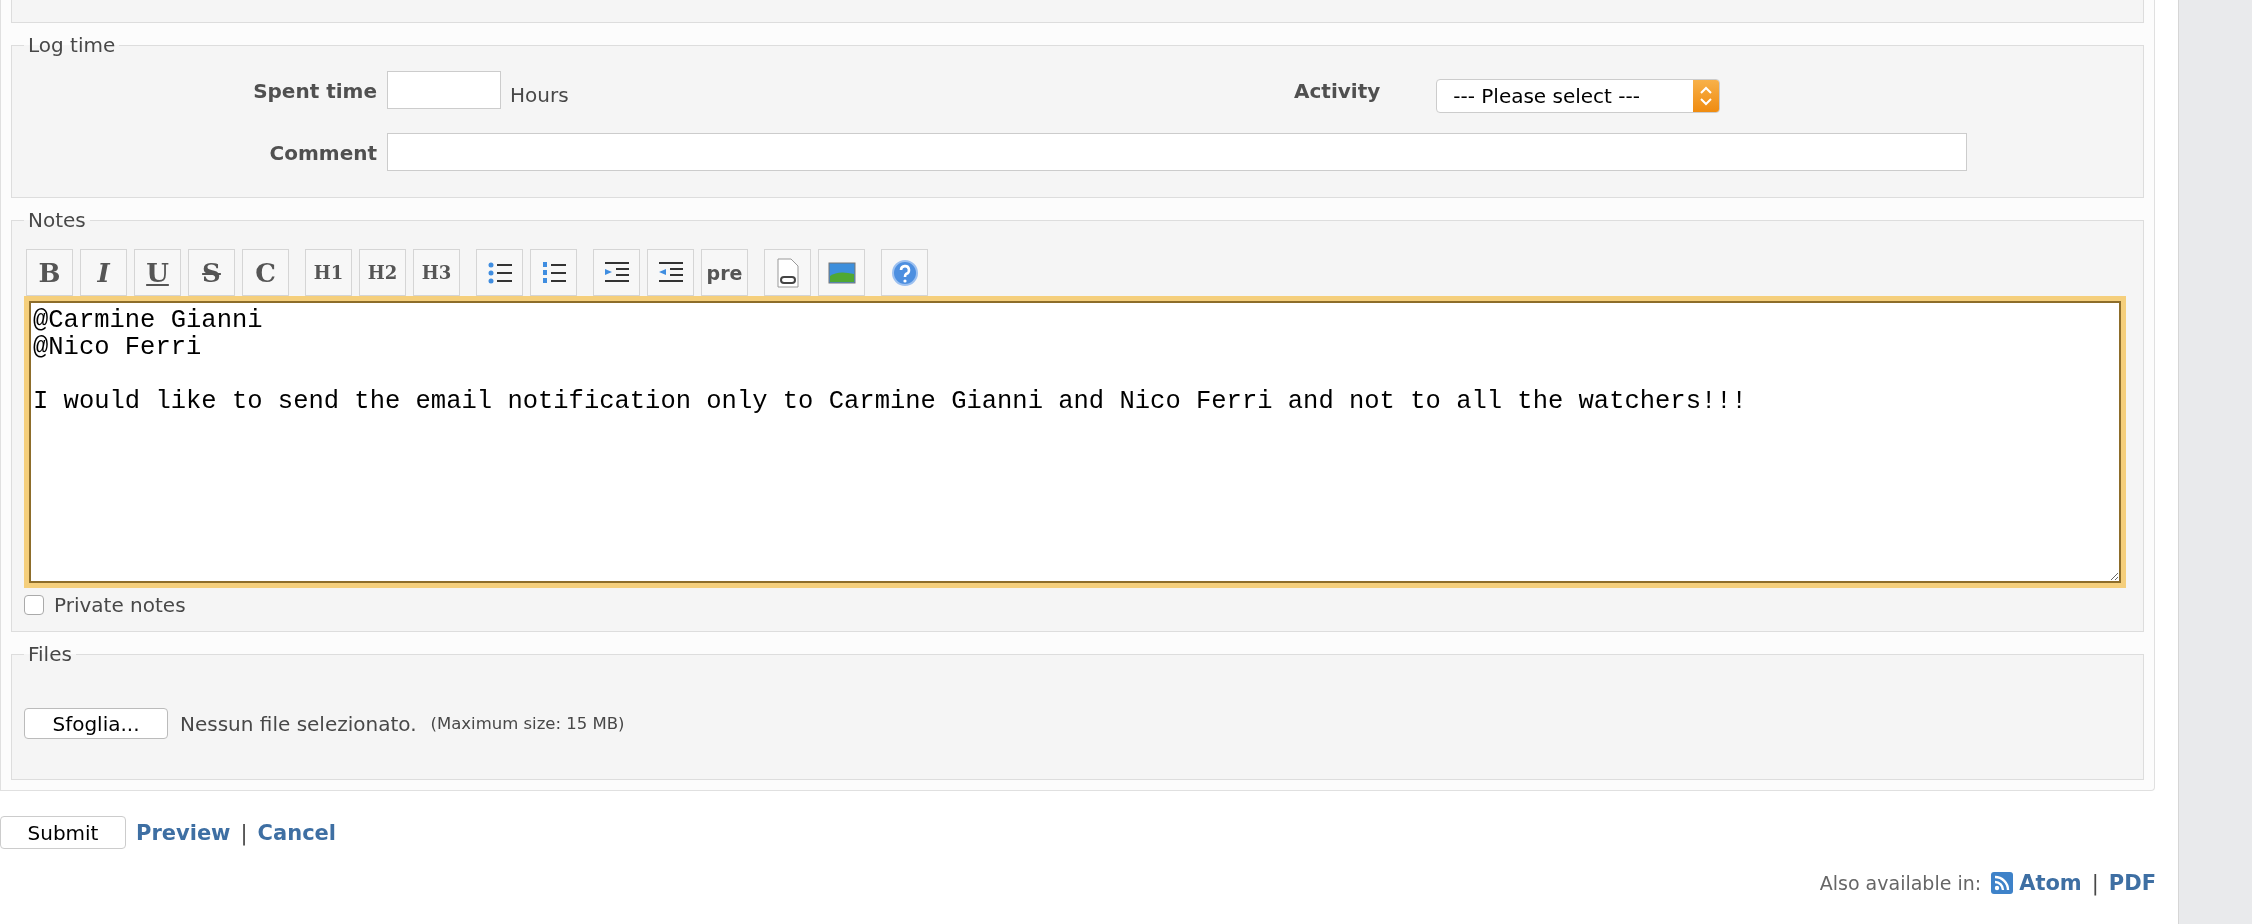 The image size is (2252, 924). What do you see at coordinates (499, 272) in the screenshot?
I see `ul-button` at bounding box center [499, 272].